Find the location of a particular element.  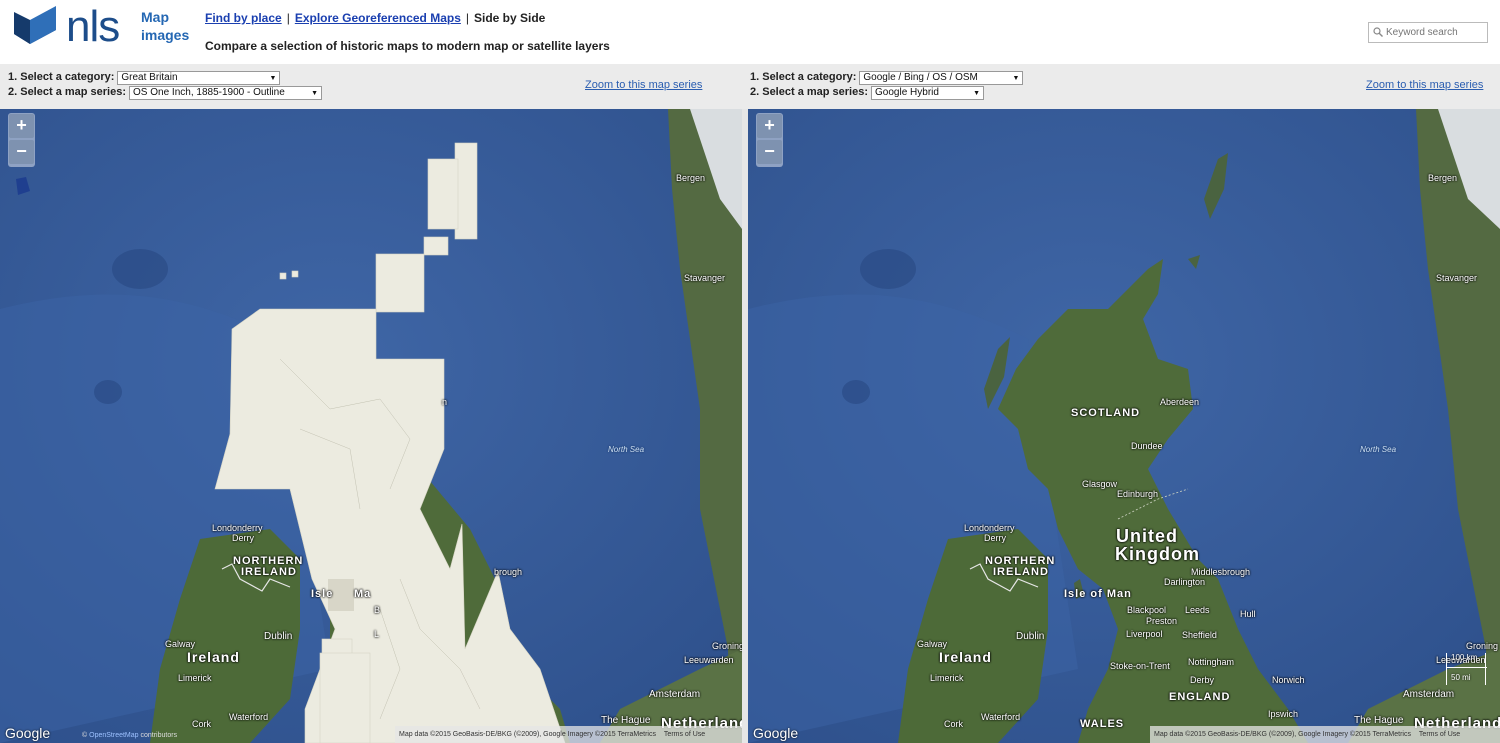

right-zoom-control: + − is located at coordinates (769, 140).